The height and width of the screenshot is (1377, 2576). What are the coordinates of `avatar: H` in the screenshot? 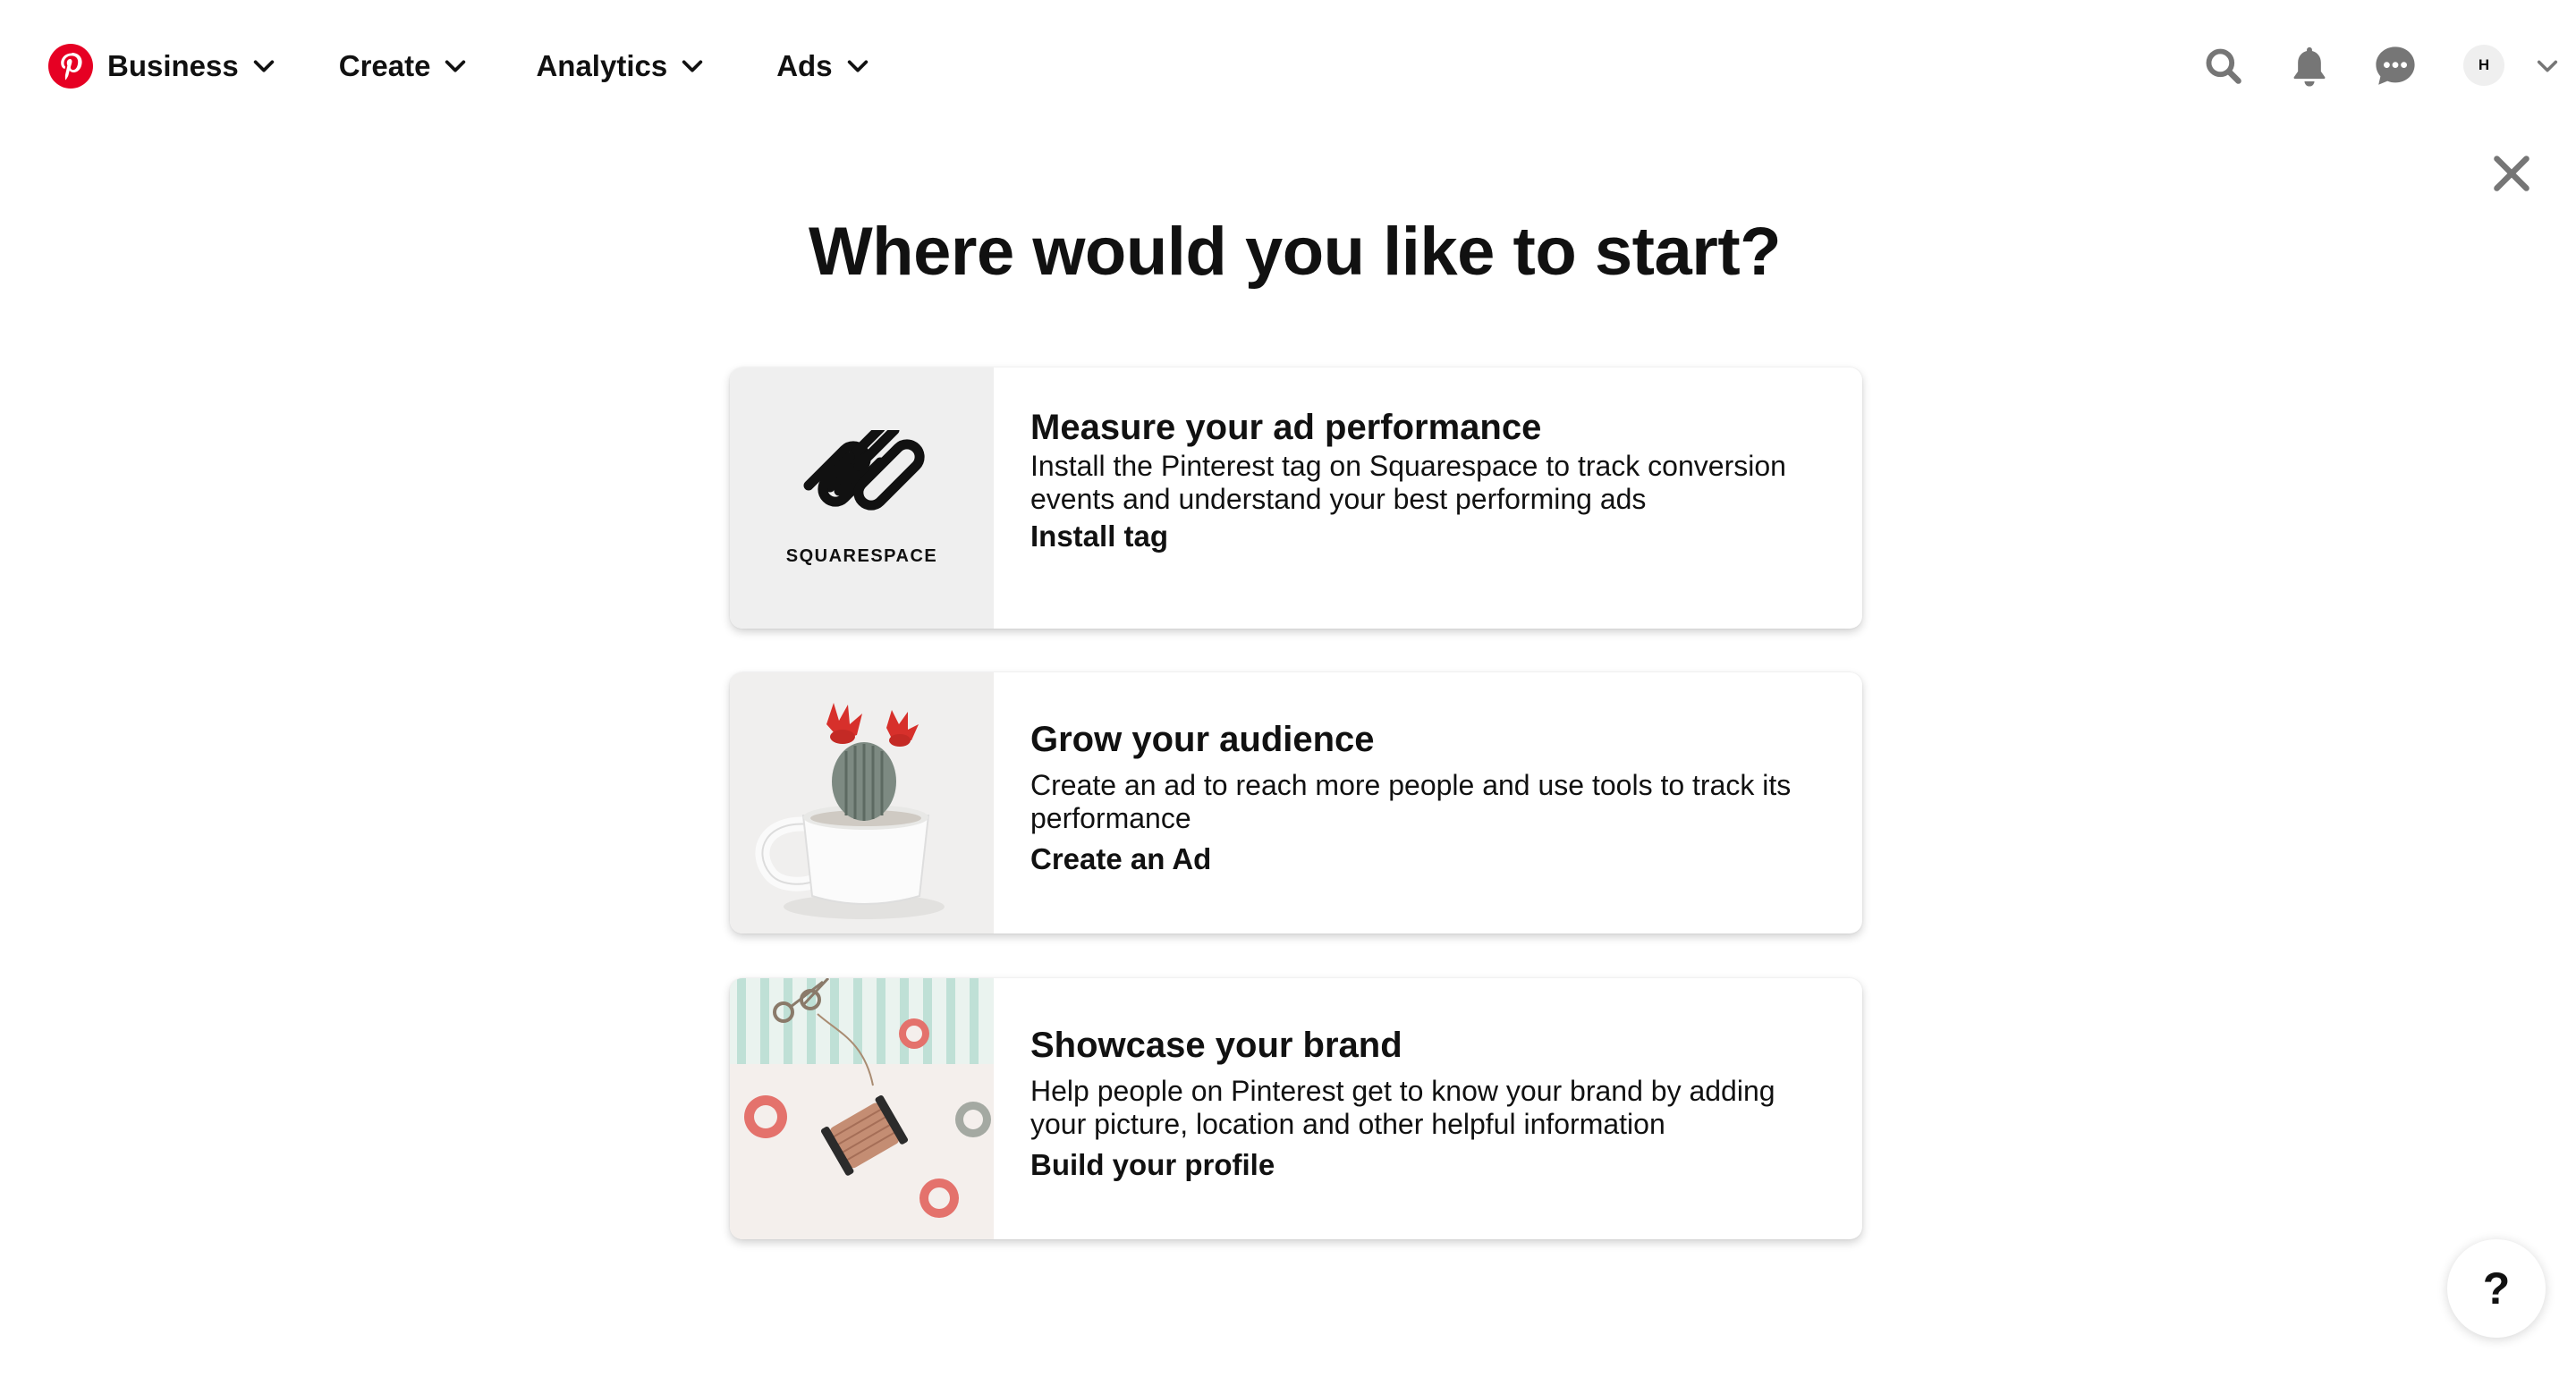 It's located at (2483, 65).